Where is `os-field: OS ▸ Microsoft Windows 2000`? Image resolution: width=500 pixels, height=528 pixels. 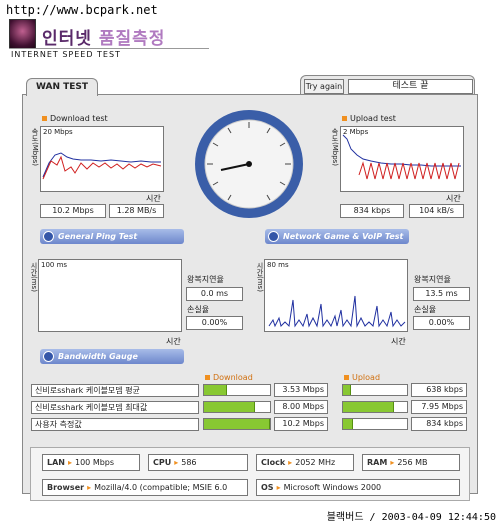
os-field: OS ▸ Microsoft Windows 2000 is located at coordinates (358, 487).